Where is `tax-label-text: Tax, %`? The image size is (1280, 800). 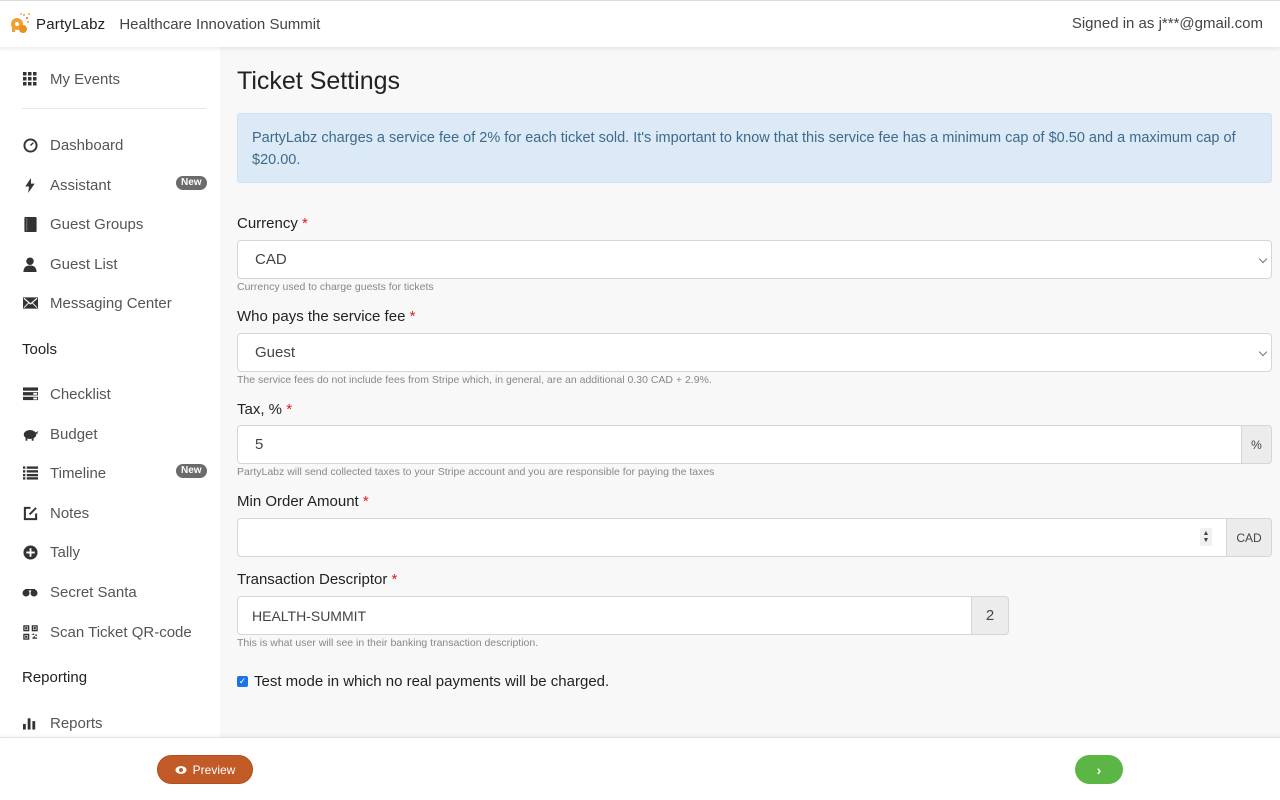
tax-label-text: Tax, % is located at coordinates (260, 409).